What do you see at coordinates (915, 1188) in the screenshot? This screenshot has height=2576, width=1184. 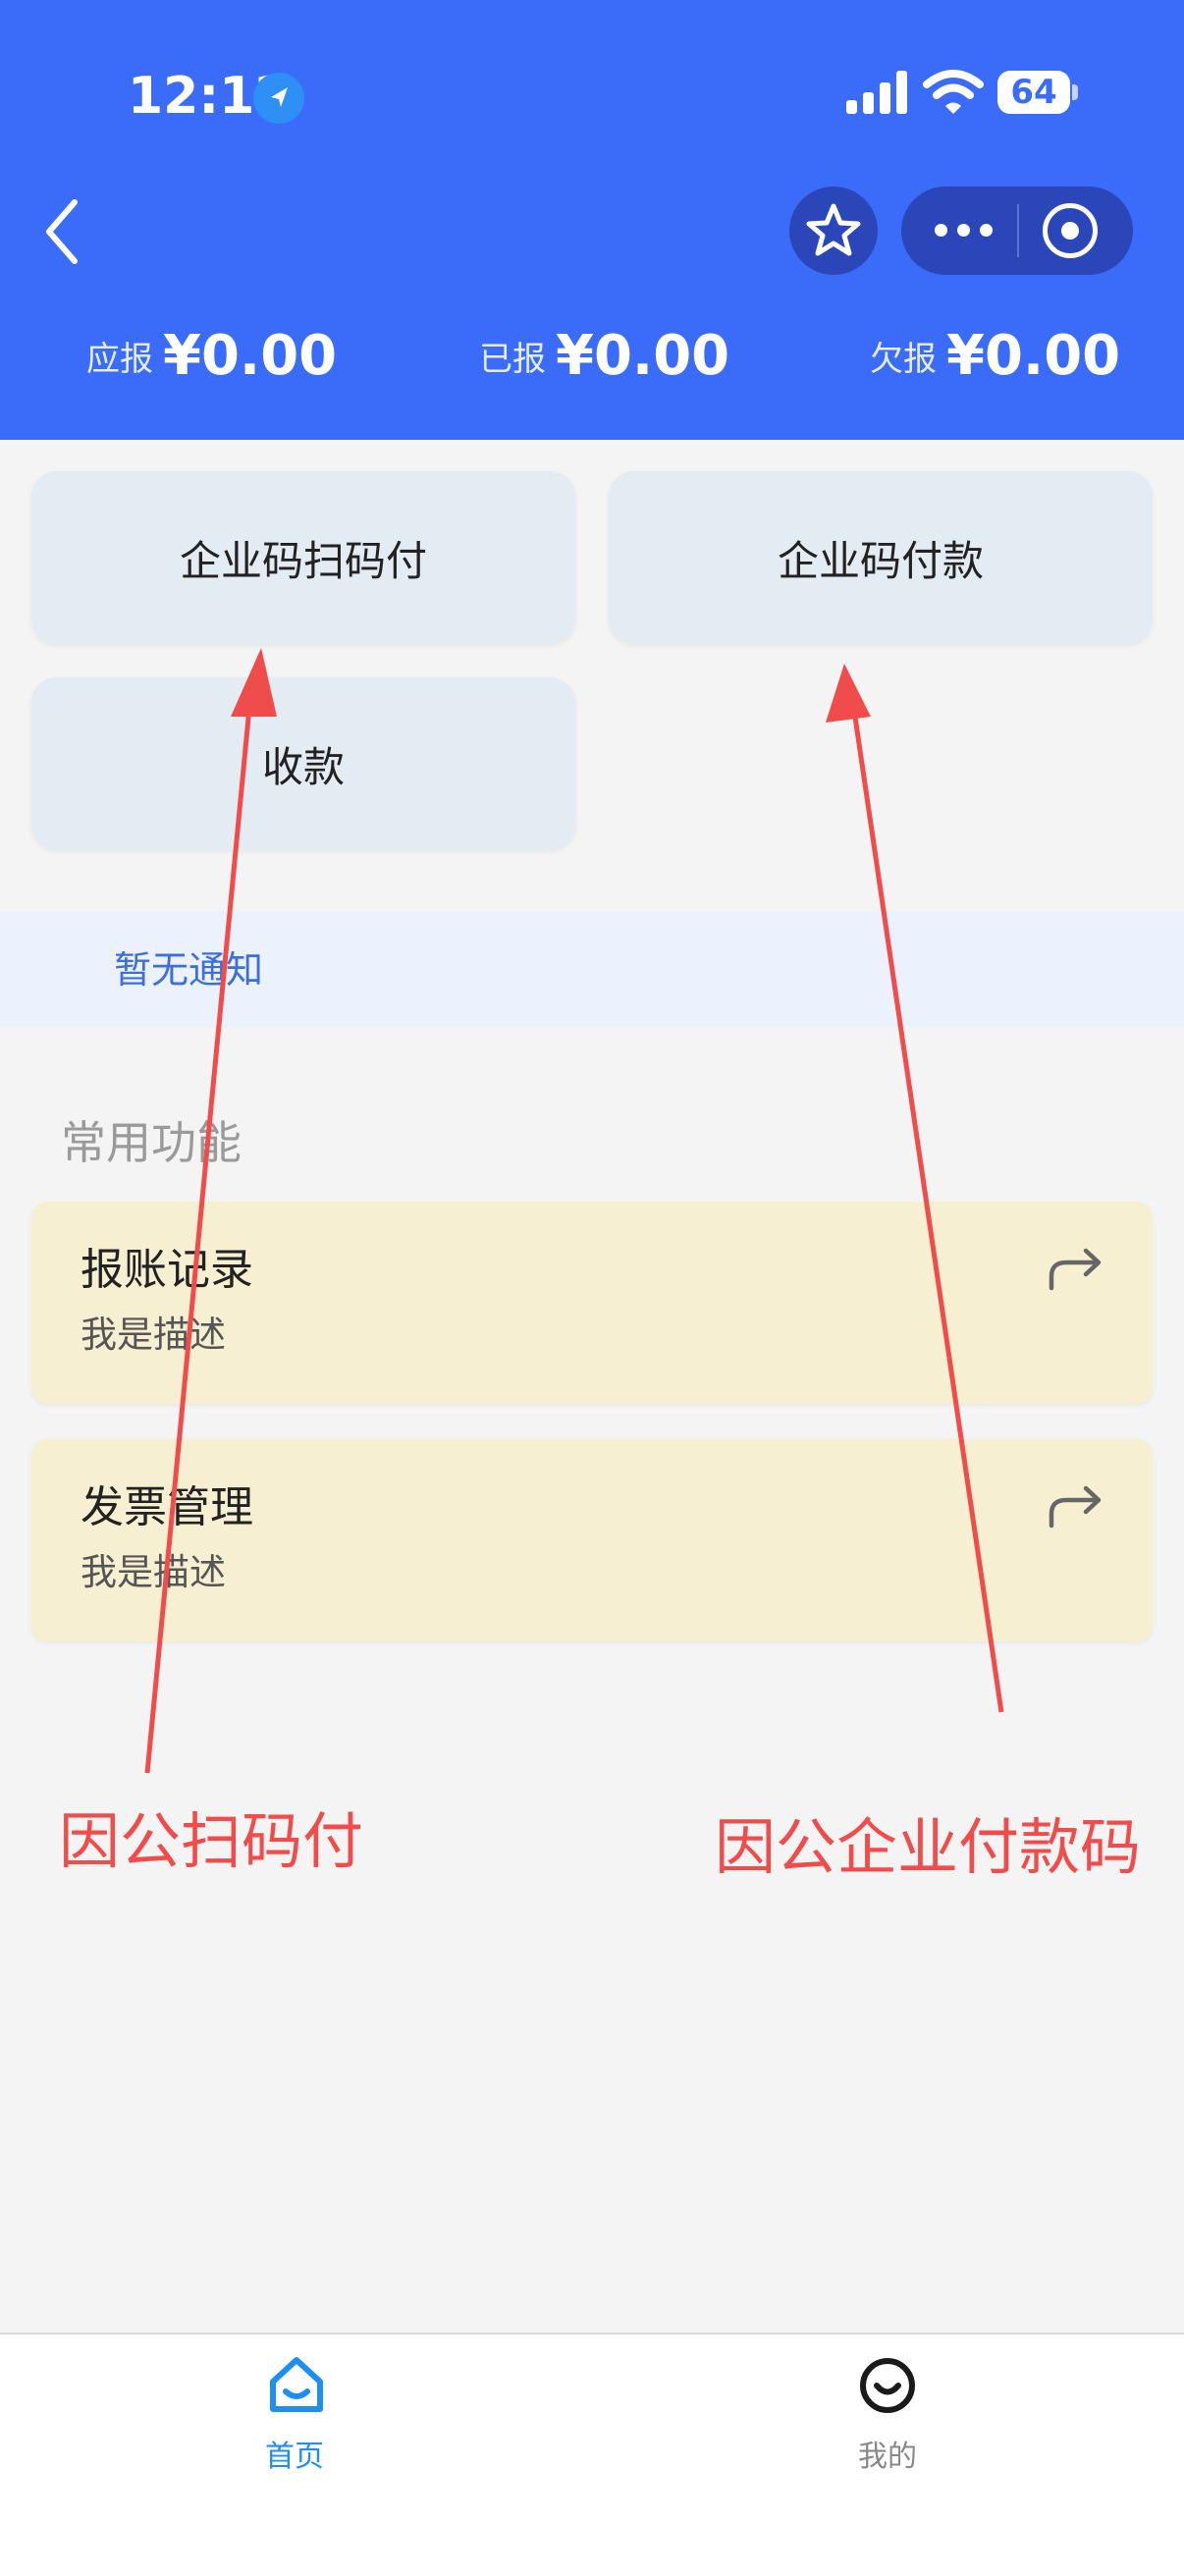 I see `annotation-arrow-right` at bounding box center [915, 1188].